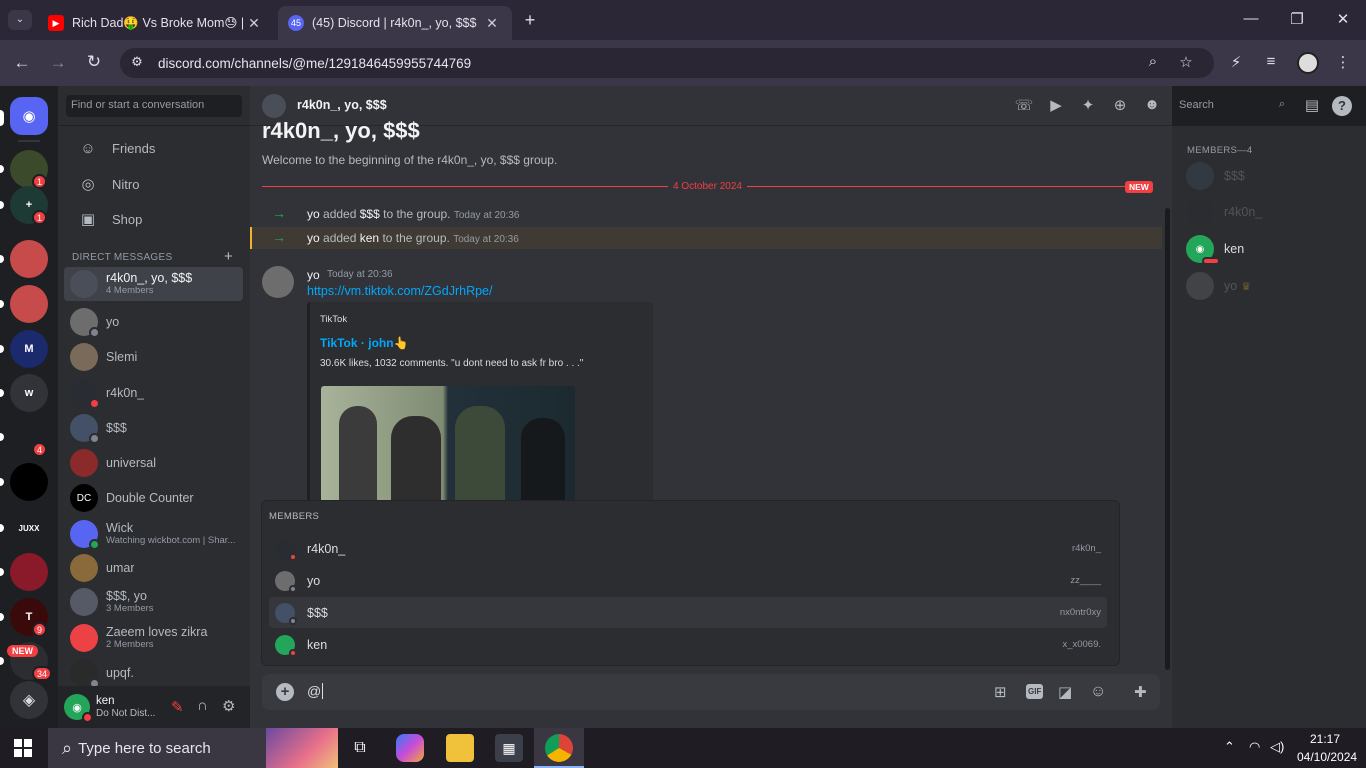  Describe the element at coordinates (154, 219) in the screenshot. I see `nav-shop: ▣ Shop` at that location.